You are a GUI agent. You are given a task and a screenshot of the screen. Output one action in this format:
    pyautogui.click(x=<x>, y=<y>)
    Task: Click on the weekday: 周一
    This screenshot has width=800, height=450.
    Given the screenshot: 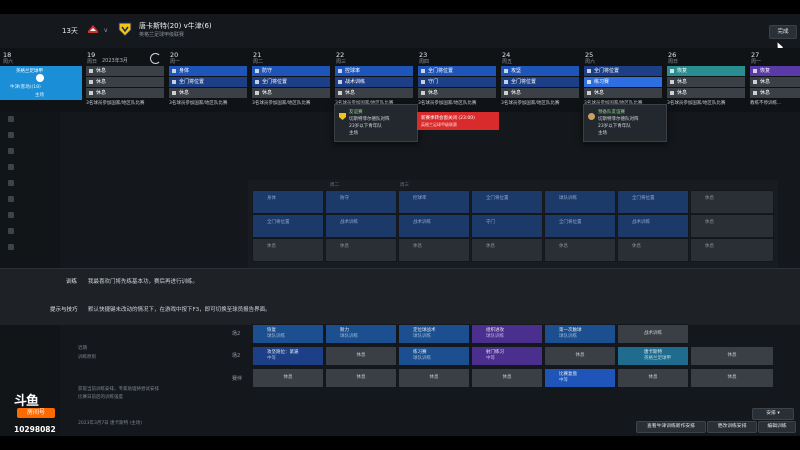 What is the action you would take?
    pyautogui.click(x=756, y=62)
    